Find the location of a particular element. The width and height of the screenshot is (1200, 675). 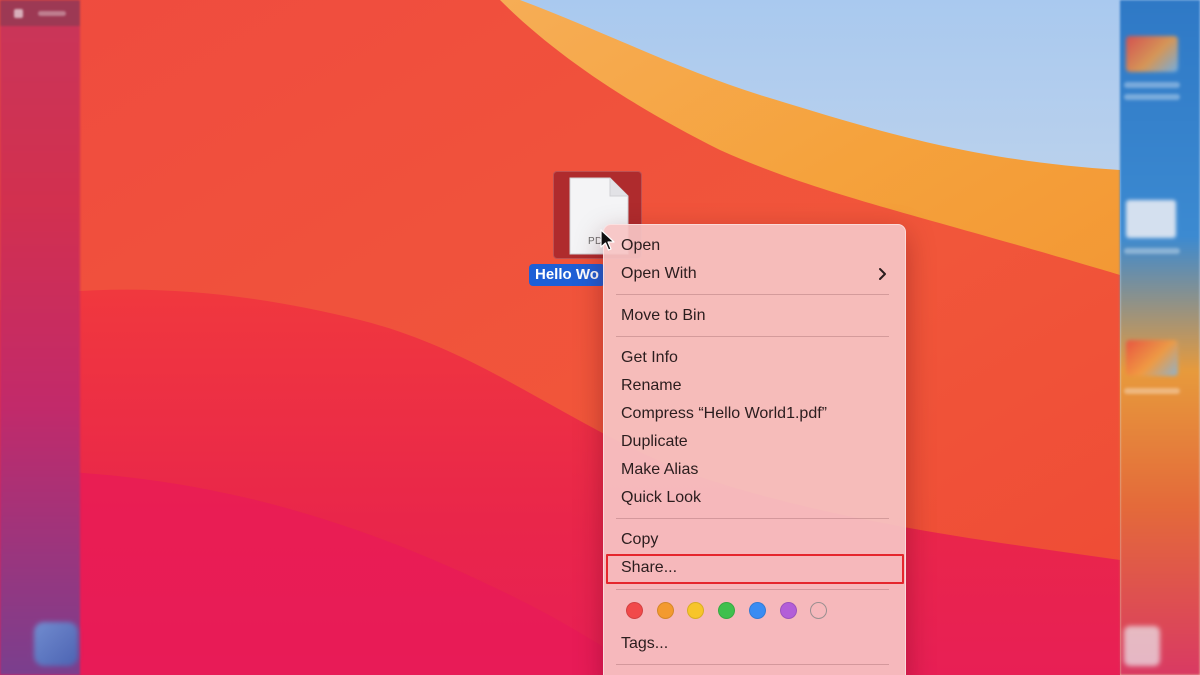

menu-item-compress: Compress “Hello World1.pdf” is located at coordinates (754, 414).